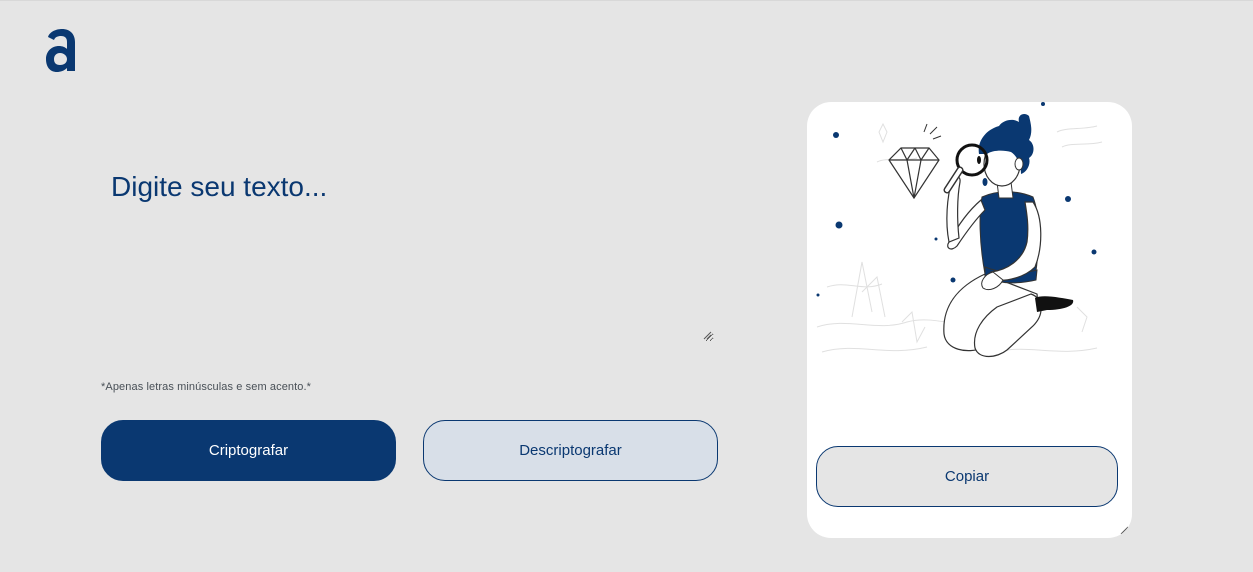  I want to click on boy-with-magnifier-illustration, so click(959, 230).